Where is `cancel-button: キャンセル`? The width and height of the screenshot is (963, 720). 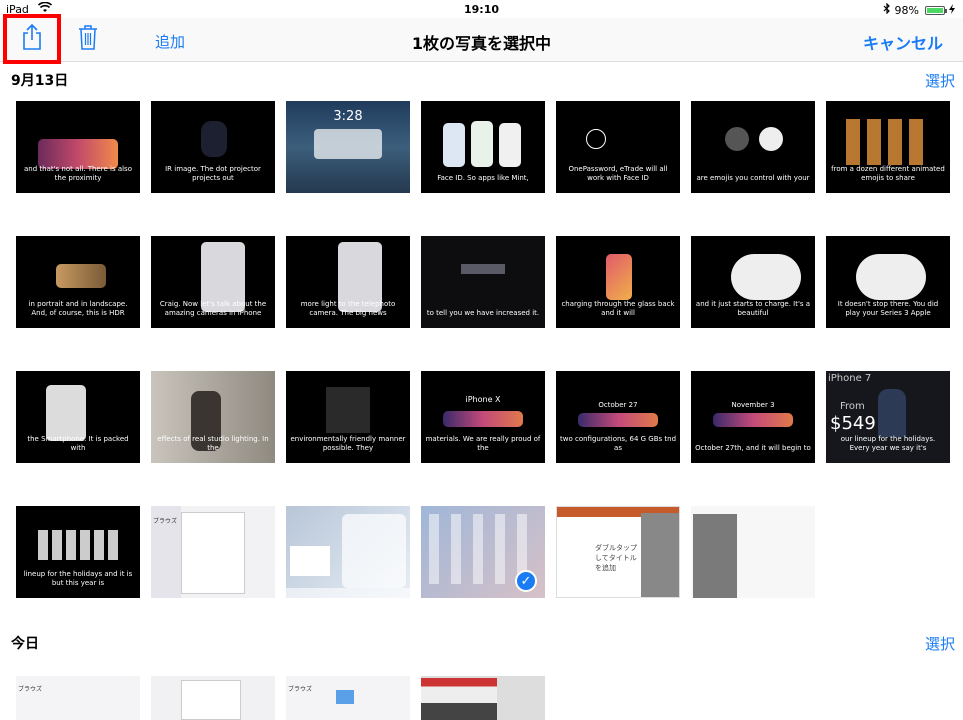 cancel-button: キャンセル is located at coordinates (903, 42).